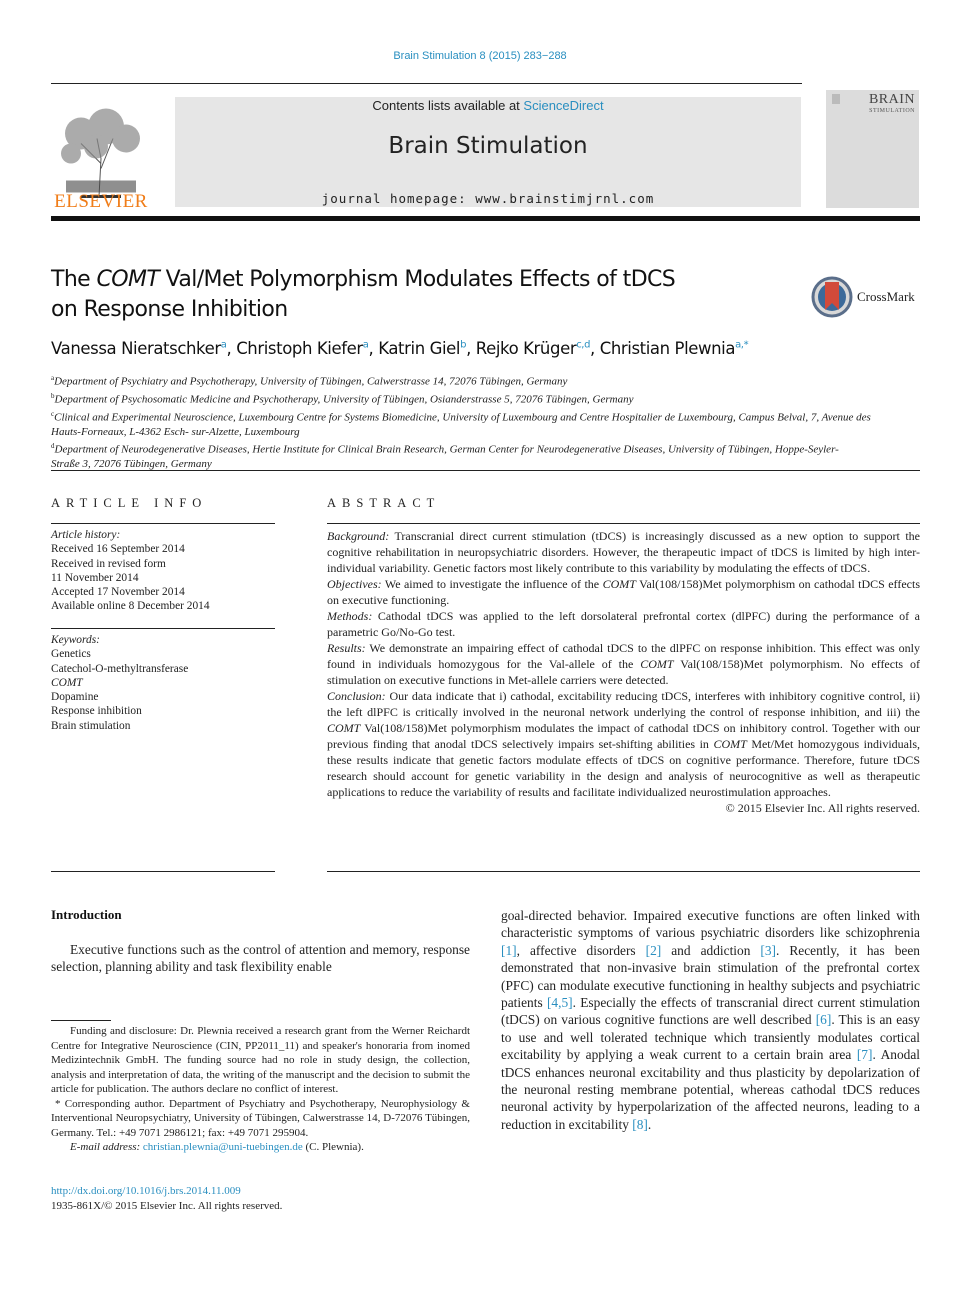 Image resolution: width=960 pixels, height=1290 pixels. I want to click on crossmark-button: CrossMark, so click(866, 297).